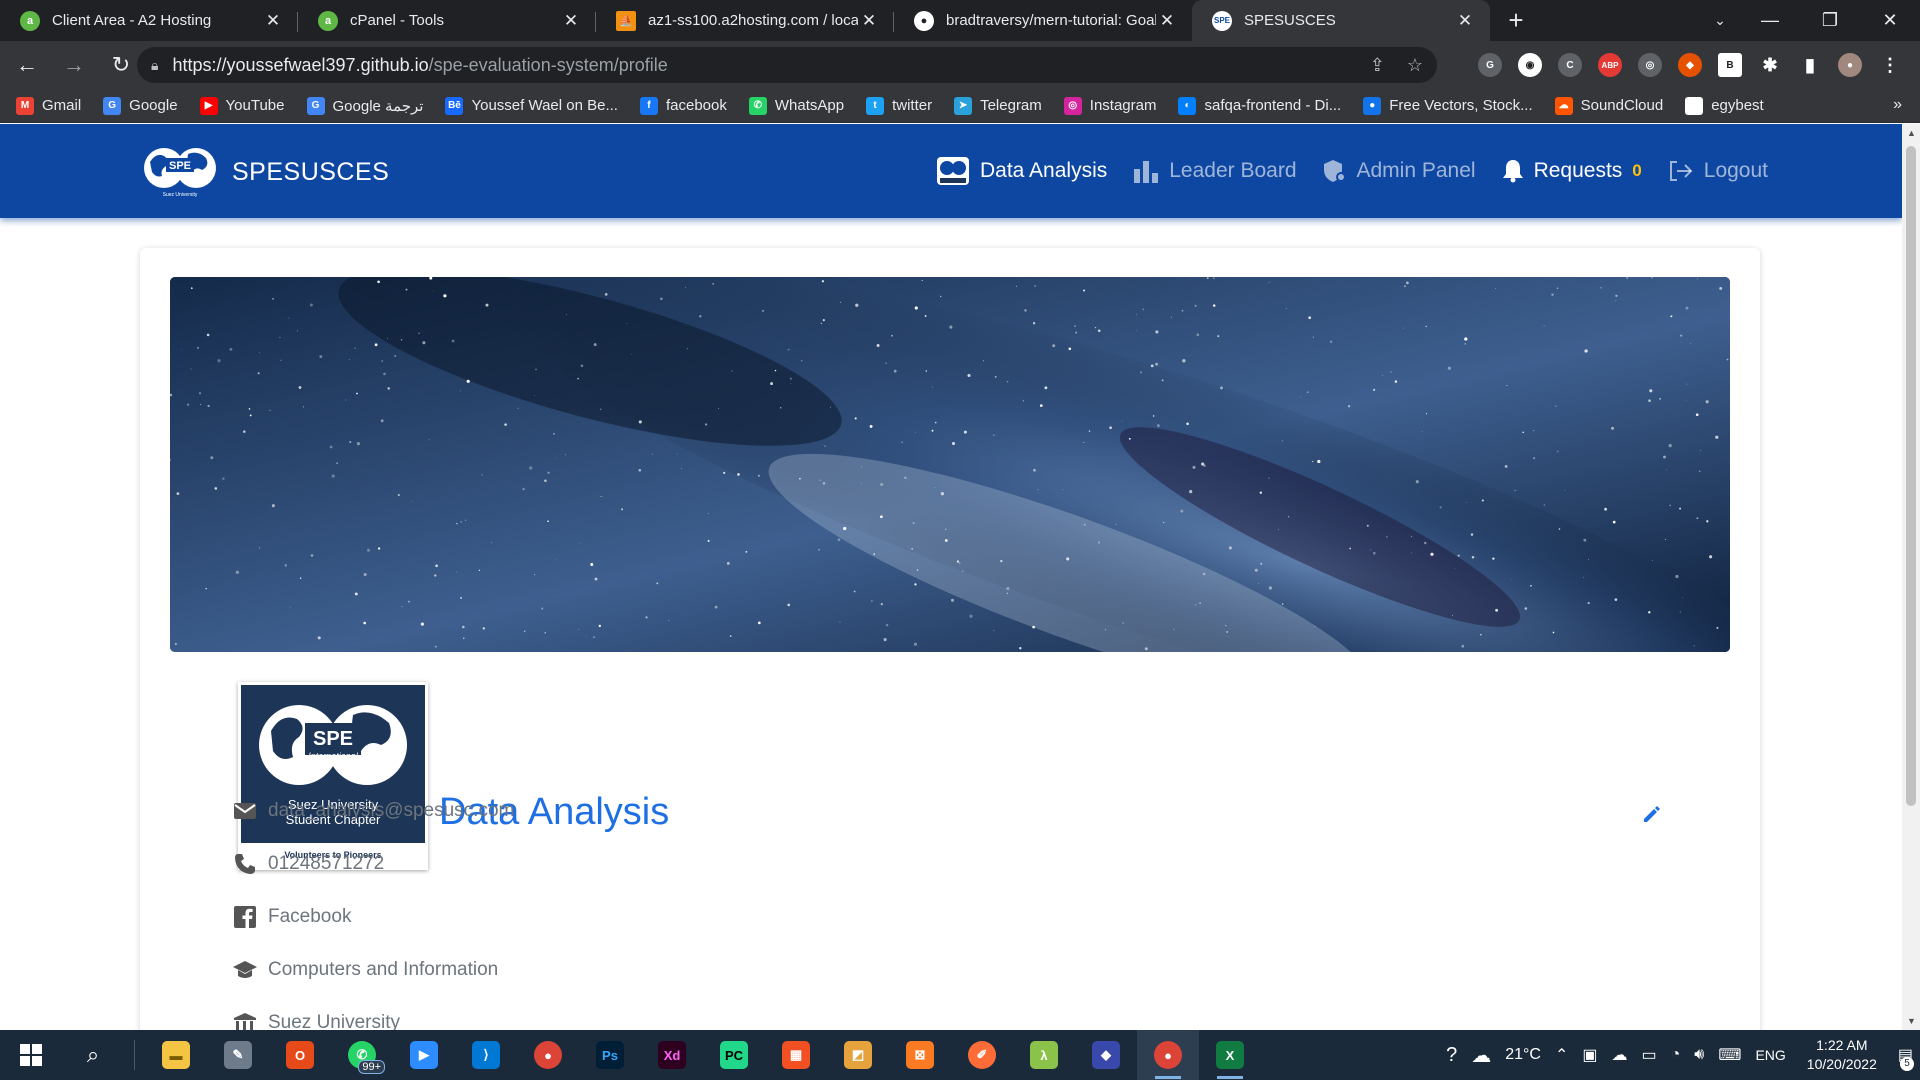 Image resolution: width=1920 pixels, height=1080 pixels. I want to click on office-icon: O, so click(300, 1055).